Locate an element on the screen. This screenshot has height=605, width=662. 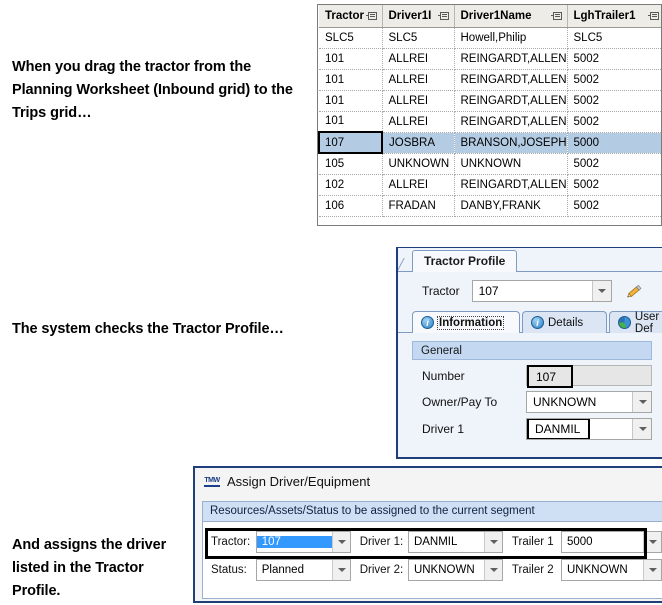
field-number-box: 107 is located at coordinates (589, 376).